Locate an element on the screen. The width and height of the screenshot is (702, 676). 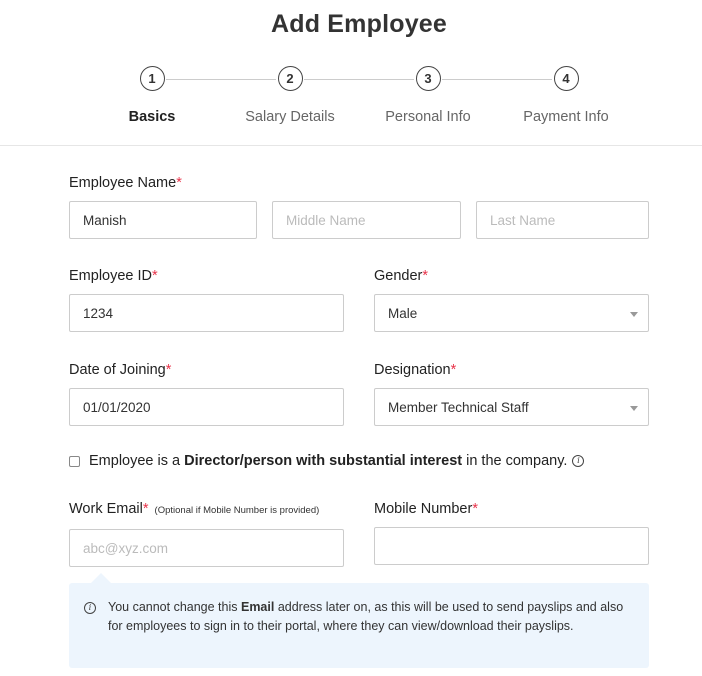
step-number: 4 is located at coordinates (566, 78).